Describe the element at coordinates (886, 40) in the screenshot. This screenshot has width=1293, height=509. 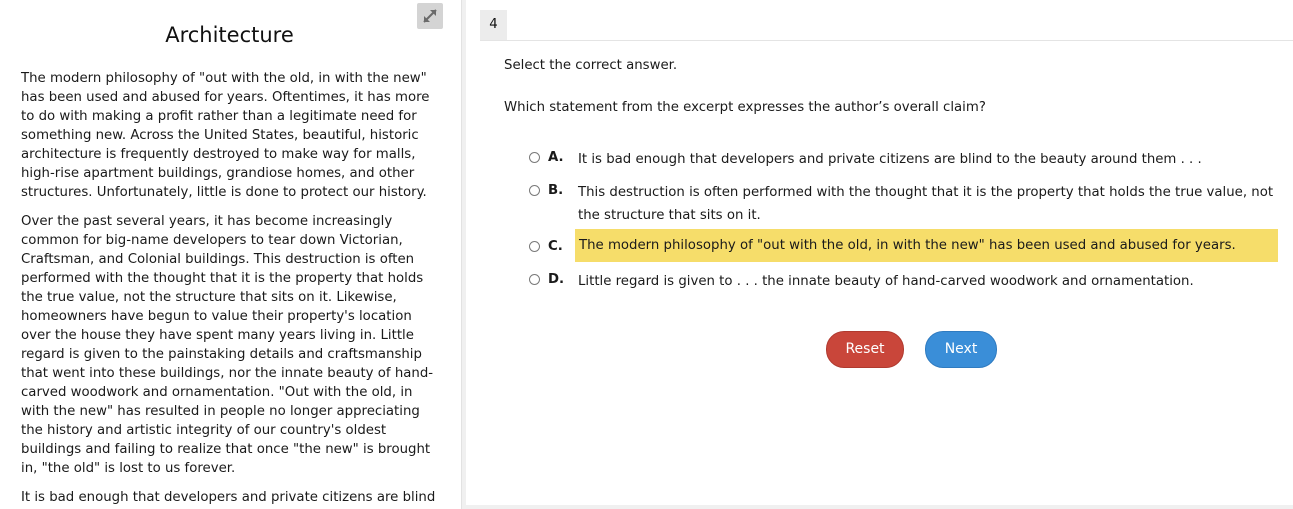
I see `header-divider` at that location.